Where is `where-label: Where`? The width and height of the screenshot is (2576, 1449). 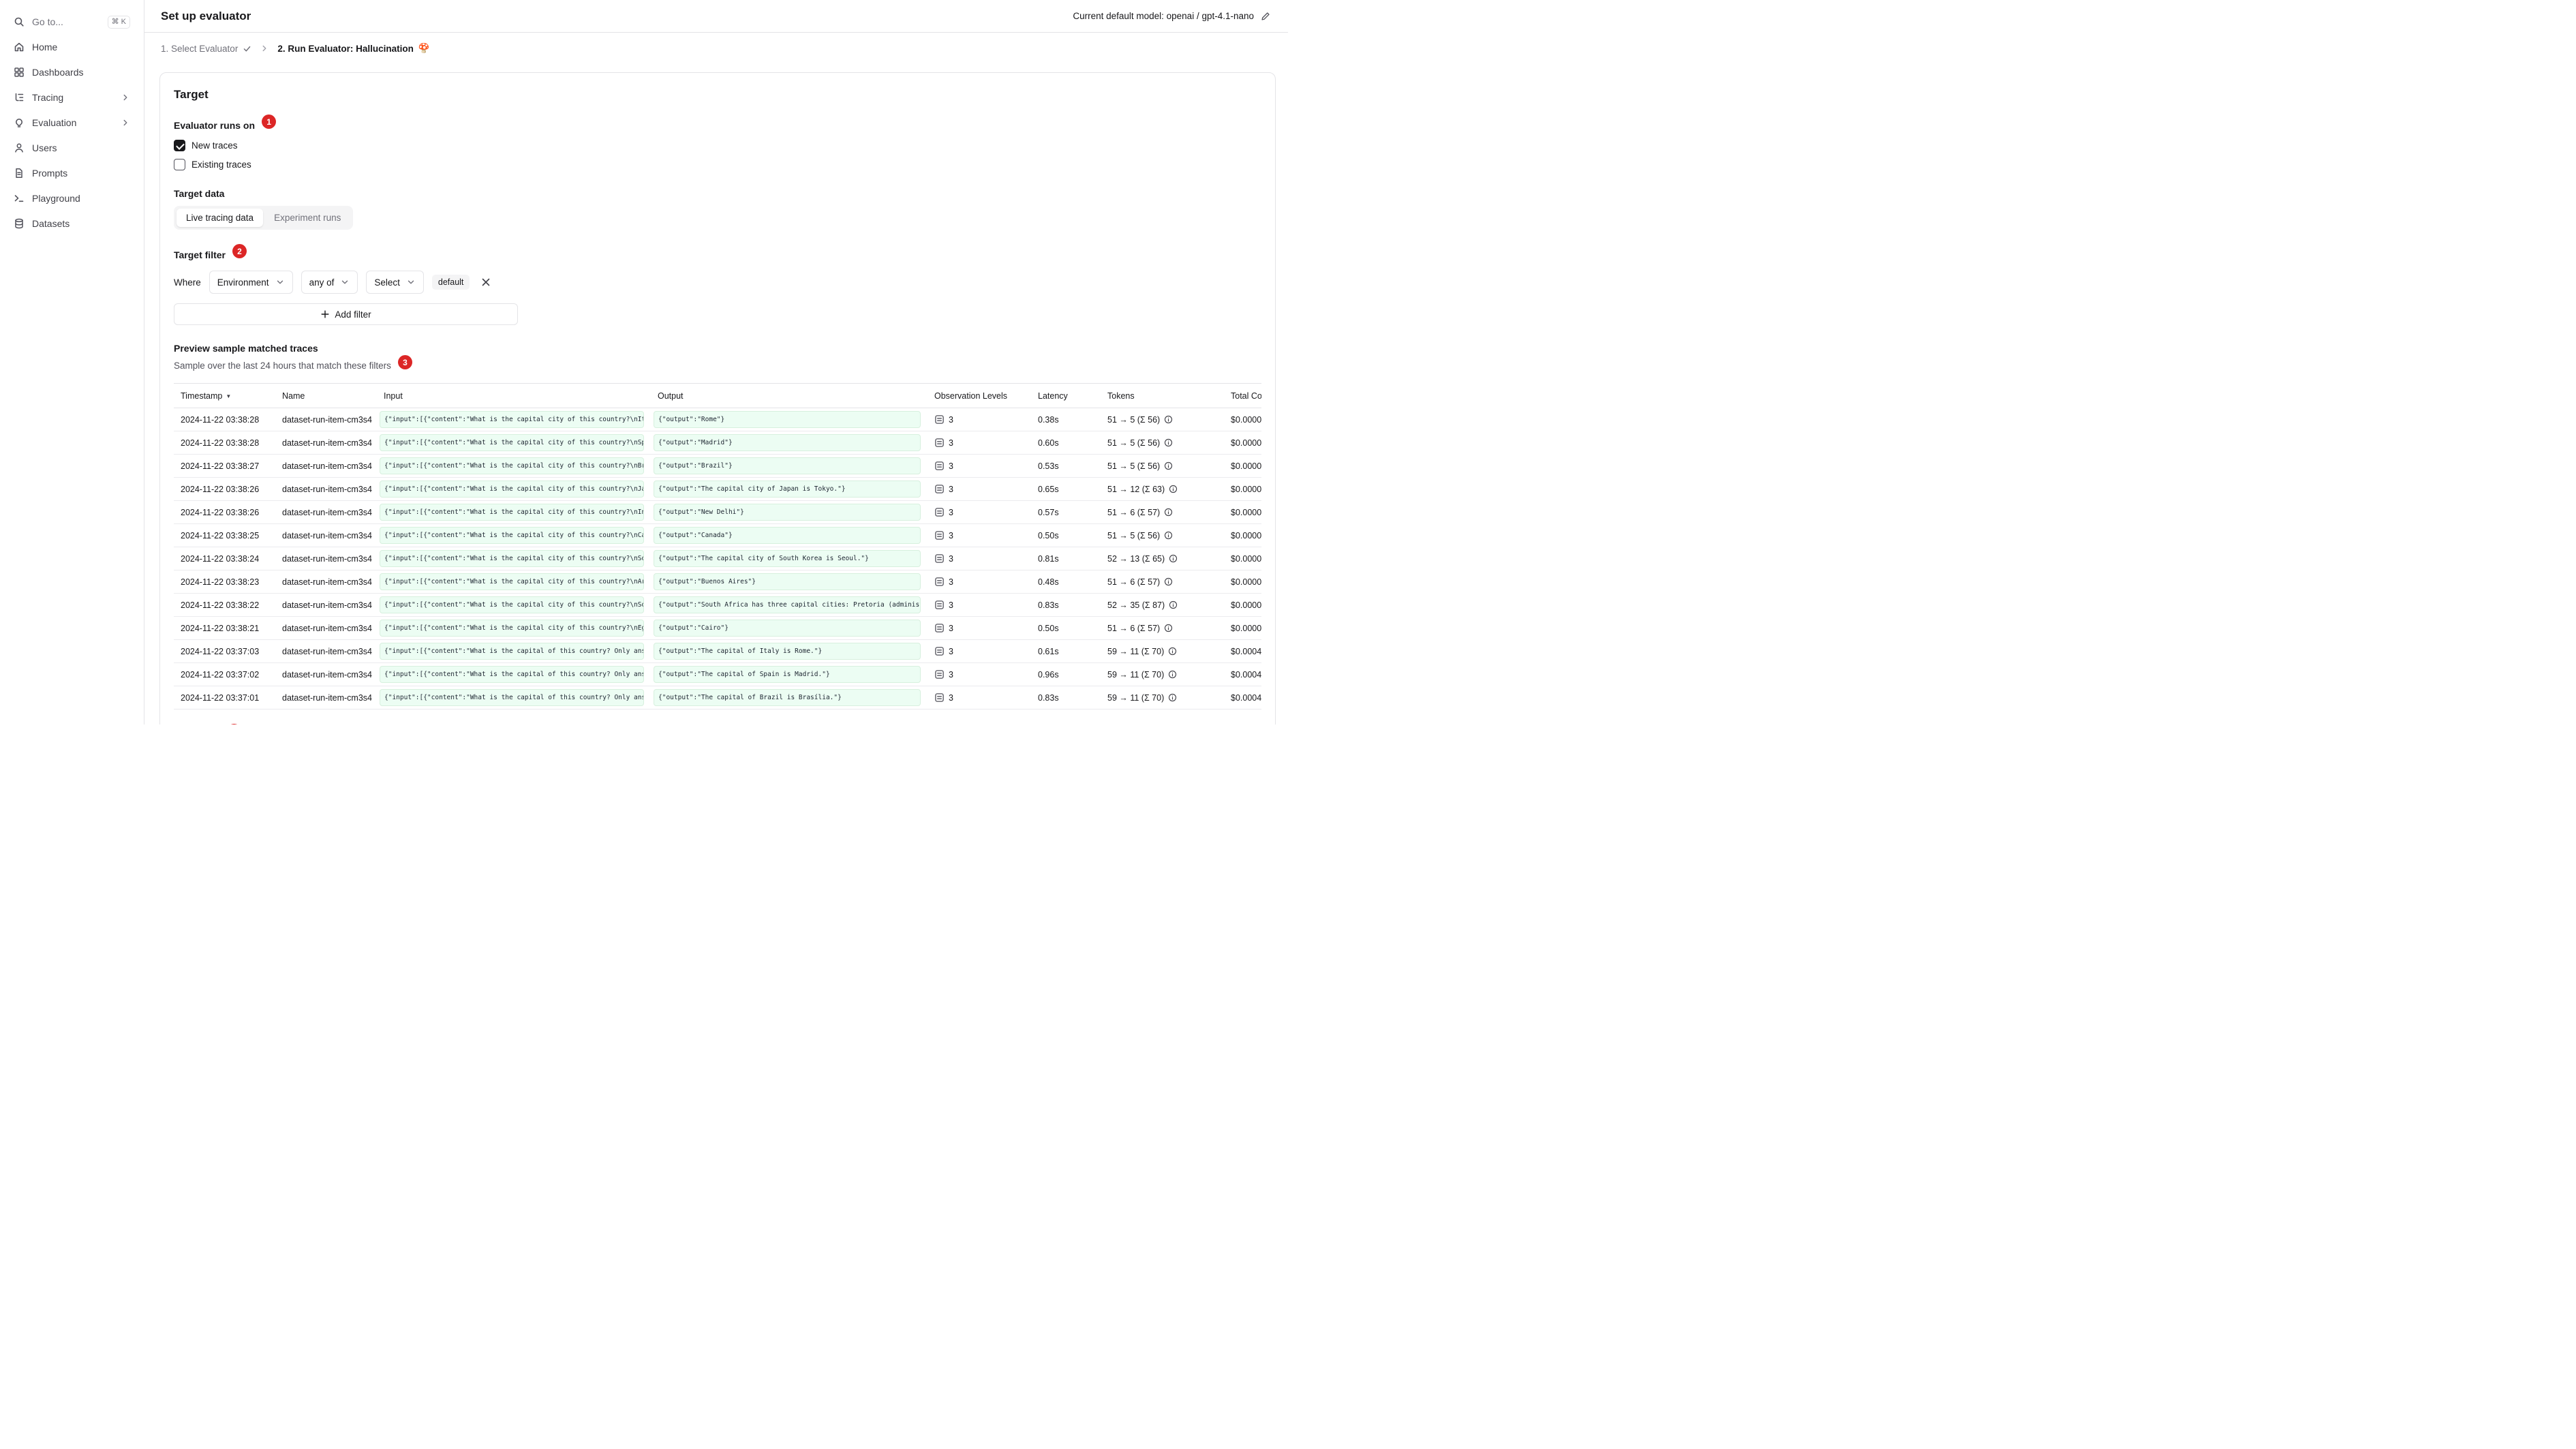
where-label: Where is located at coordinates (188, 282).